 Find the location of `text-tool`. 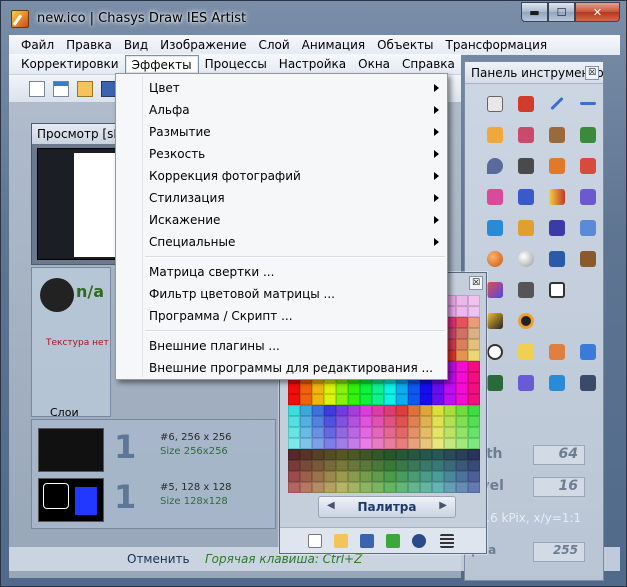

text-tool is located at coordinates (525, 382).